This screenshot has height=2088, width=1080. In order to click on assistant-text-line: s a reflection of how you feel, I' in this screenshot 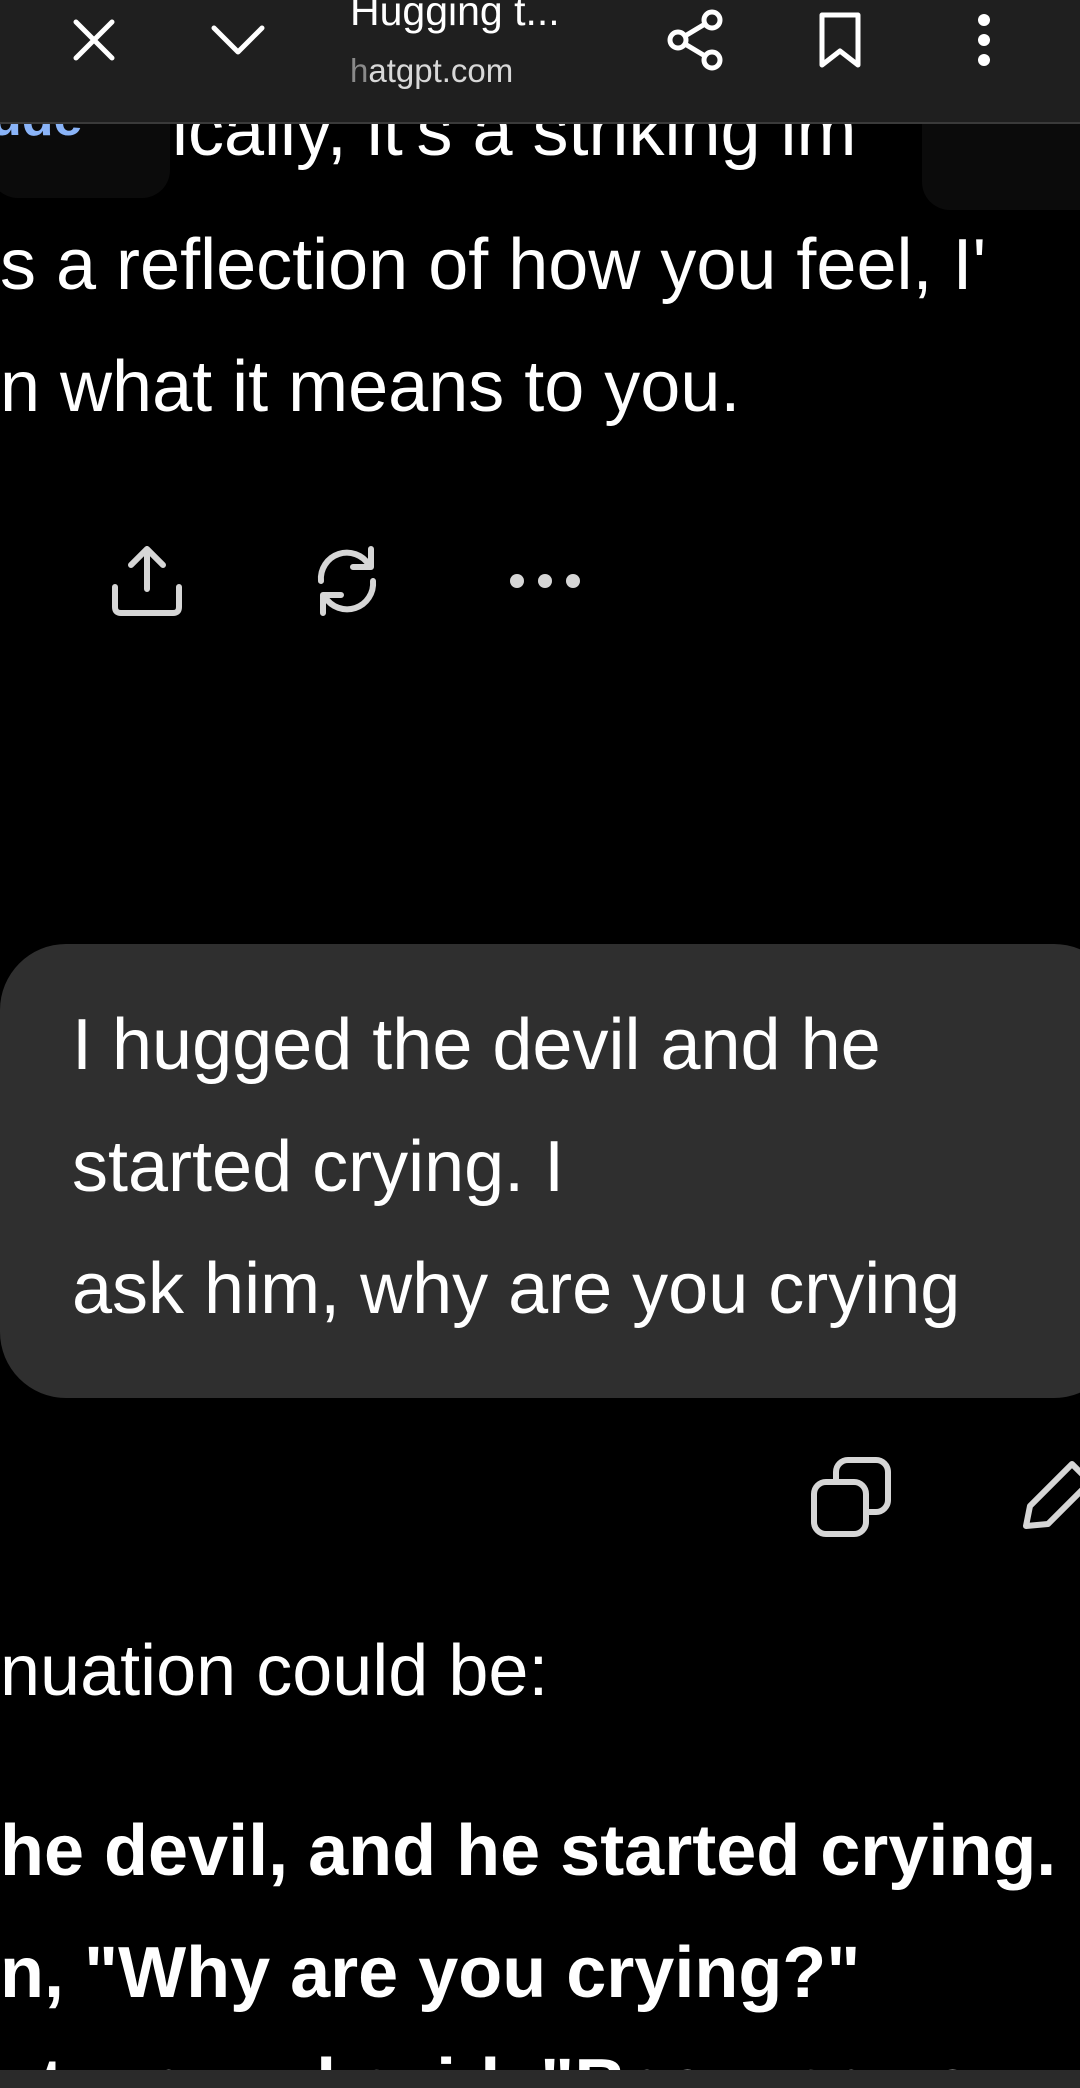, I will do `click(493, 265)`.